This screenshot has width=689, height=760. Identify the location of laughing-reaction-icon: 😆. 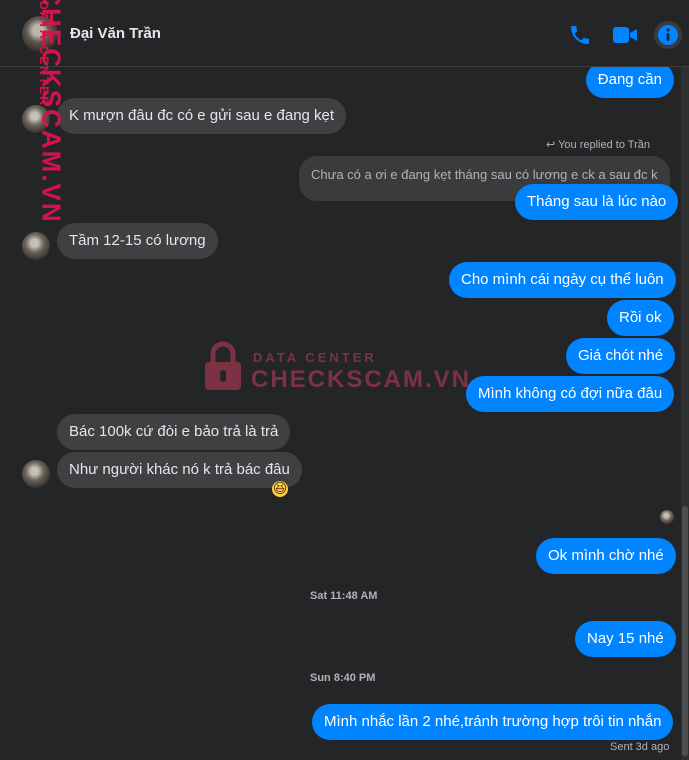
(280, 489).